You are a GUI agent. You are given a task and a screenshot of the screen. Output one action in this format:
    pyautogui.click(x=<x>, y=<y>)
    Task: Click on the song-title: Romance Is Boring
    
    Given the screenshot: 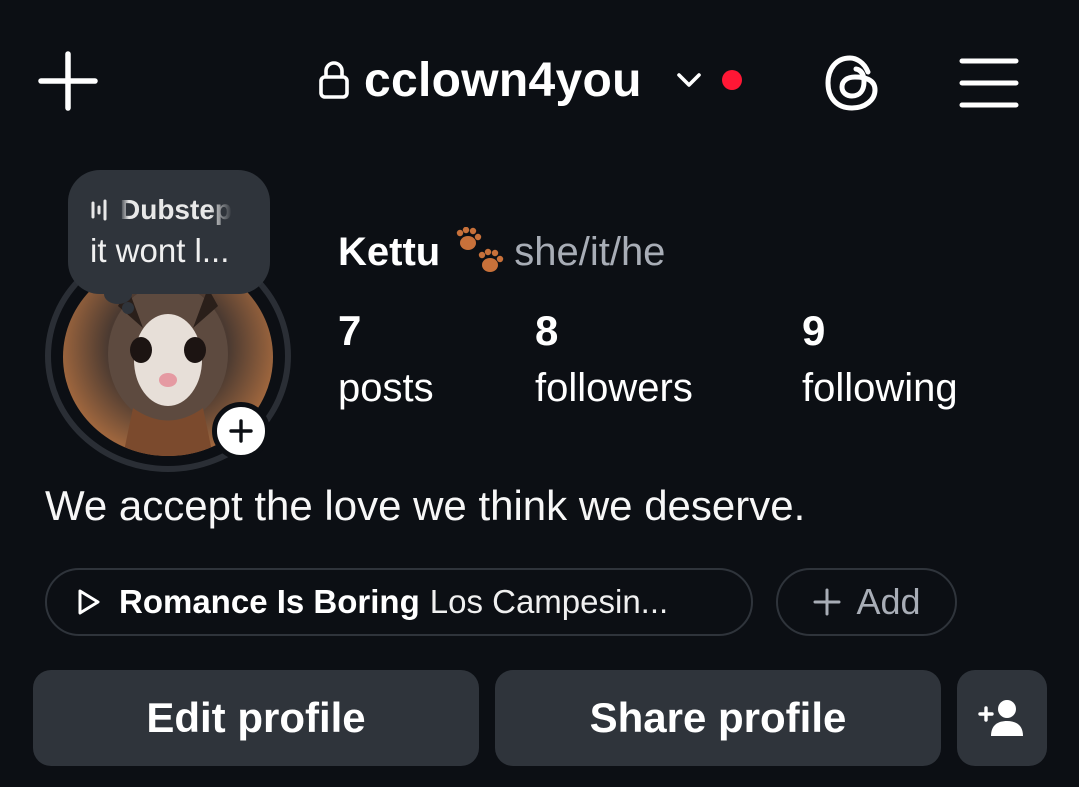 What is the action you would take?
    pyautogui.click(x=269, y=601)
    